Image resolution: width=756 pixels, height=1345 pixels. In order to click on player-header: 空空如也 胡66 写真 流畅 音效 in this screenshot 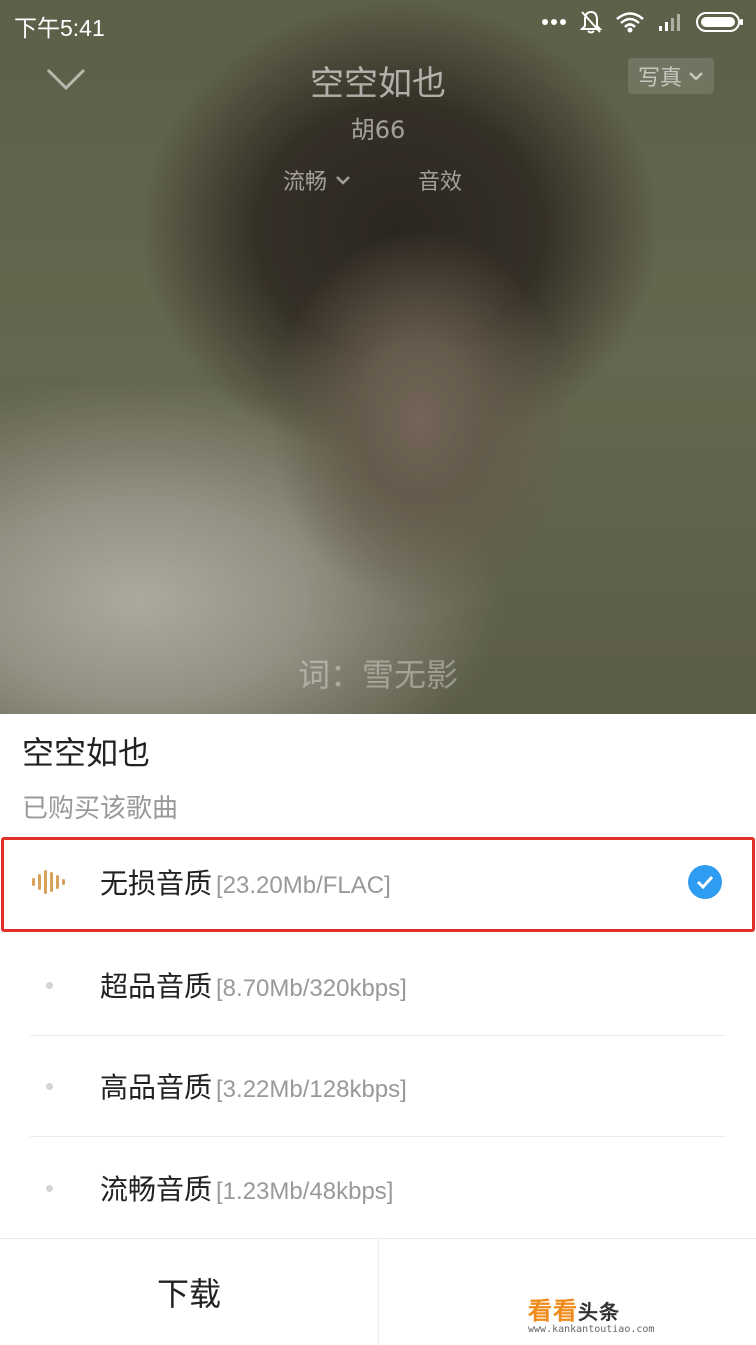, I will do `click(378, 130)`.